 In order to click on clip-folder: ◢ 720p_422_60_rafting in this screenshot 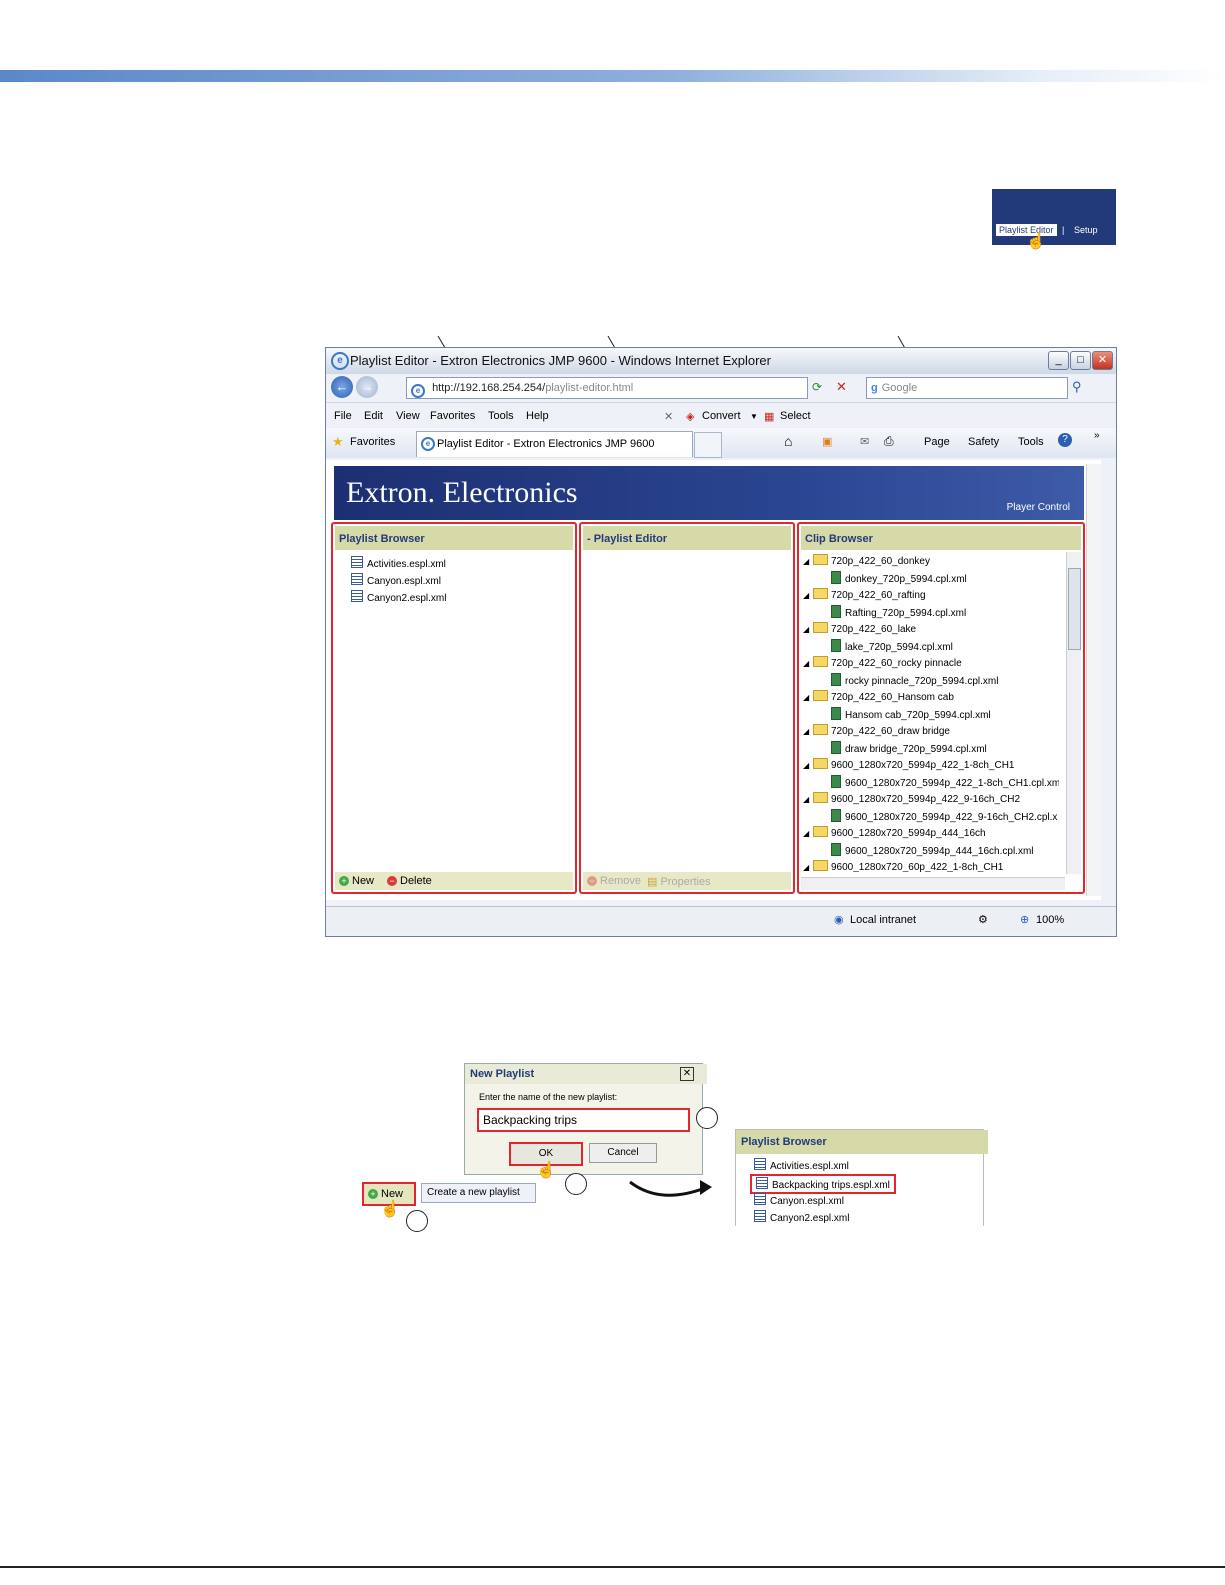, I will do `click(864, 594)`.